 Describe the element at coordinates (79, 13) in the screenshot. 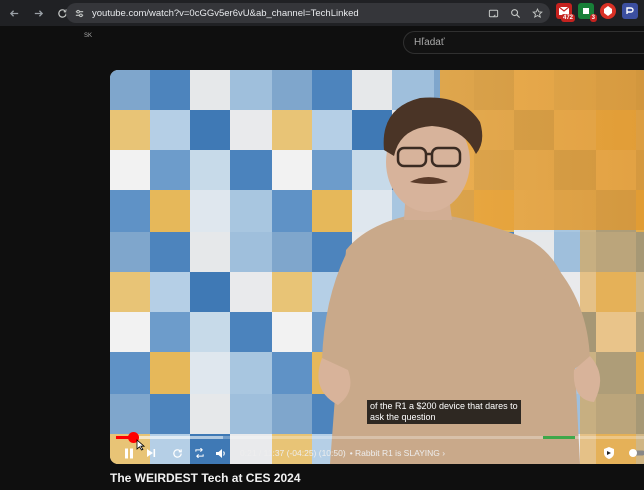

I see `site-info-icon` at that location.